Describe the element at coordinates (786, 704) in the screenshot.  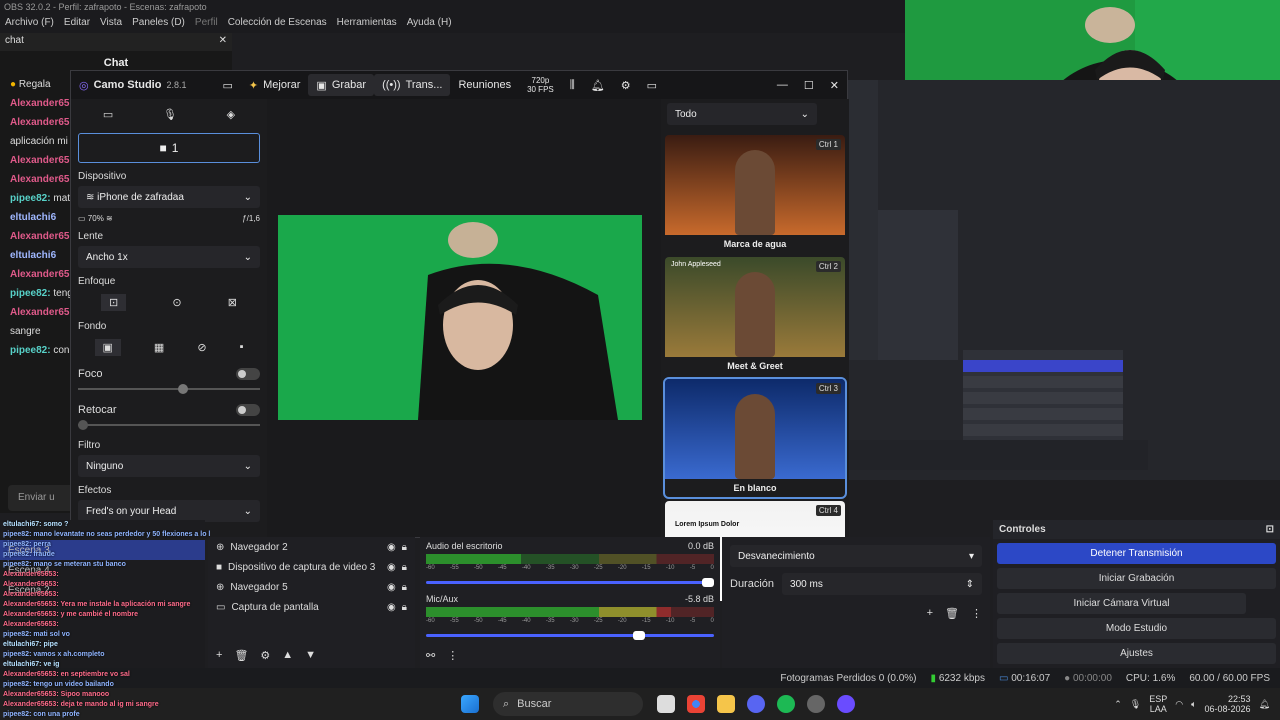
I see `spotify-icon` at that location.